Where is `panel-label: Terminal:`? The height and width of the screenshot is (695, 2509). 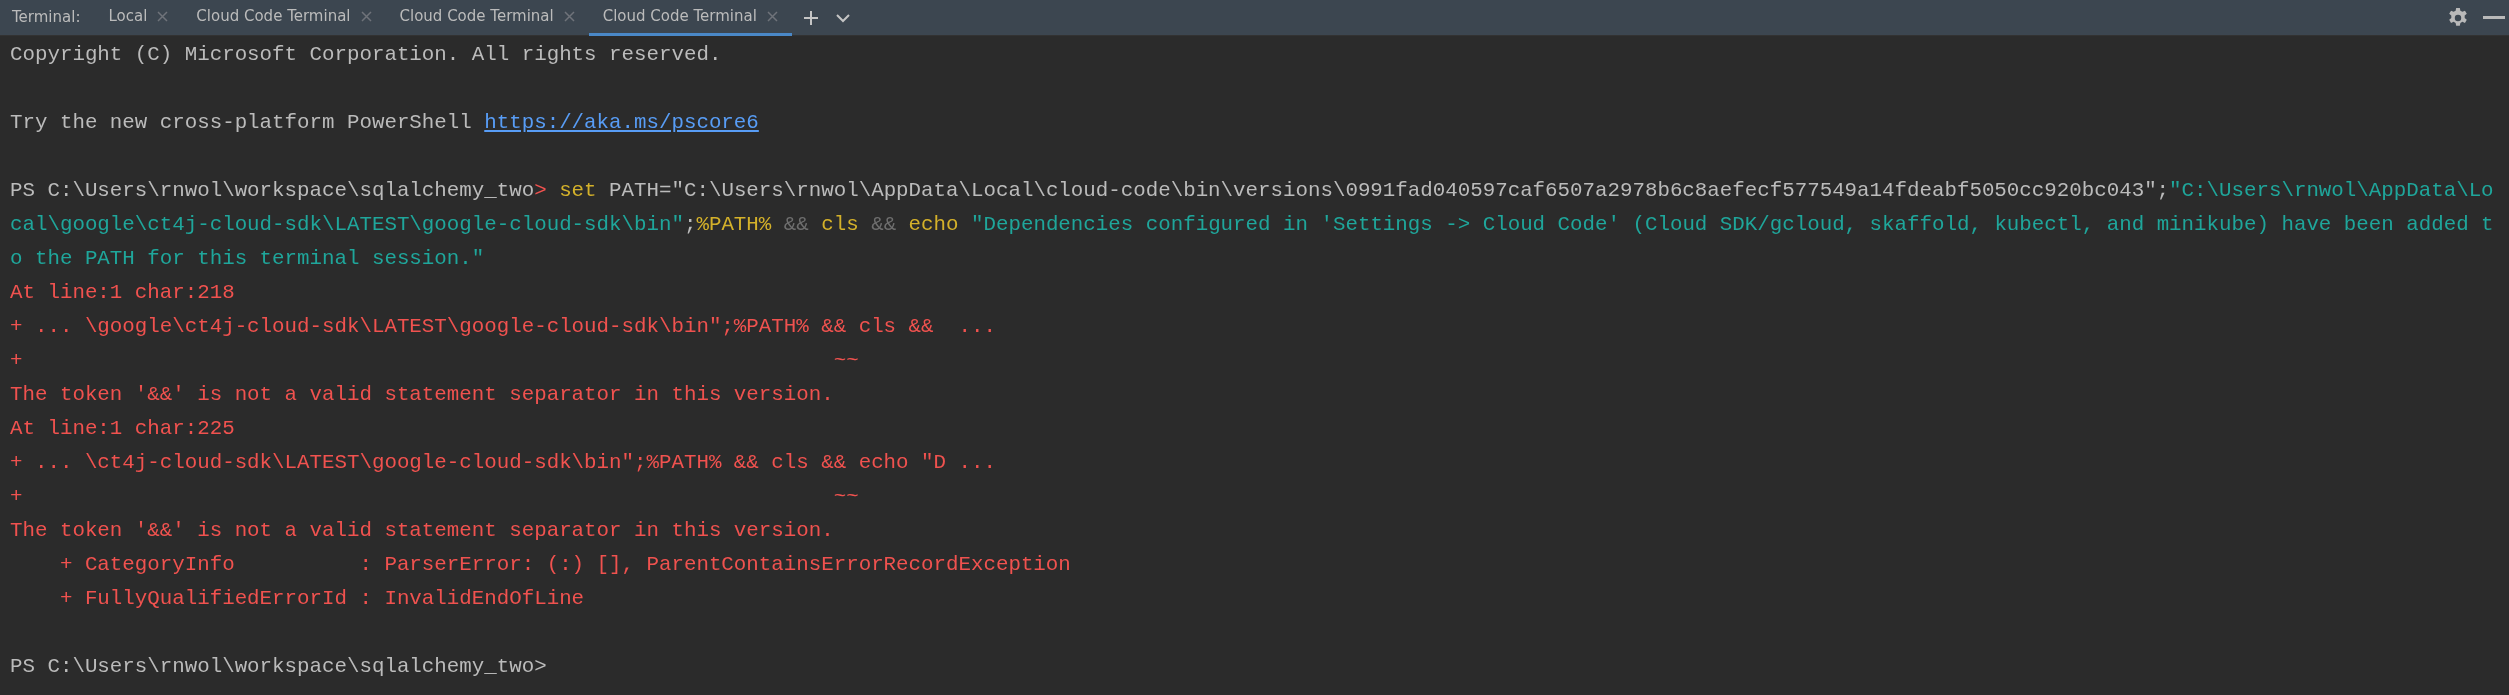 panel-label: Terminal: is located at coordinates (46, 18).